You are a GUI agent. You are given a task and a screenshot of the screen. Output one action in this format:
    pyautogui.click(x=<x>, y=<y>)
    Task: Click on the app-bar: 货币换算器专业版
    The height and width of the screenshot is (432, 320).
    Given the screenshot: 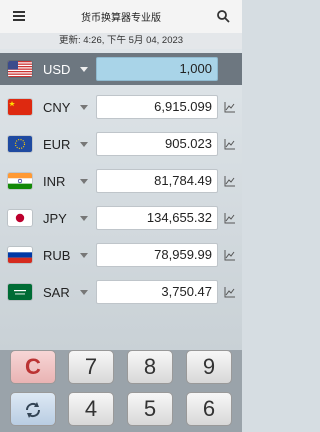 What is the action you would take?
    pyautogui.click(x=121, y=17)
    